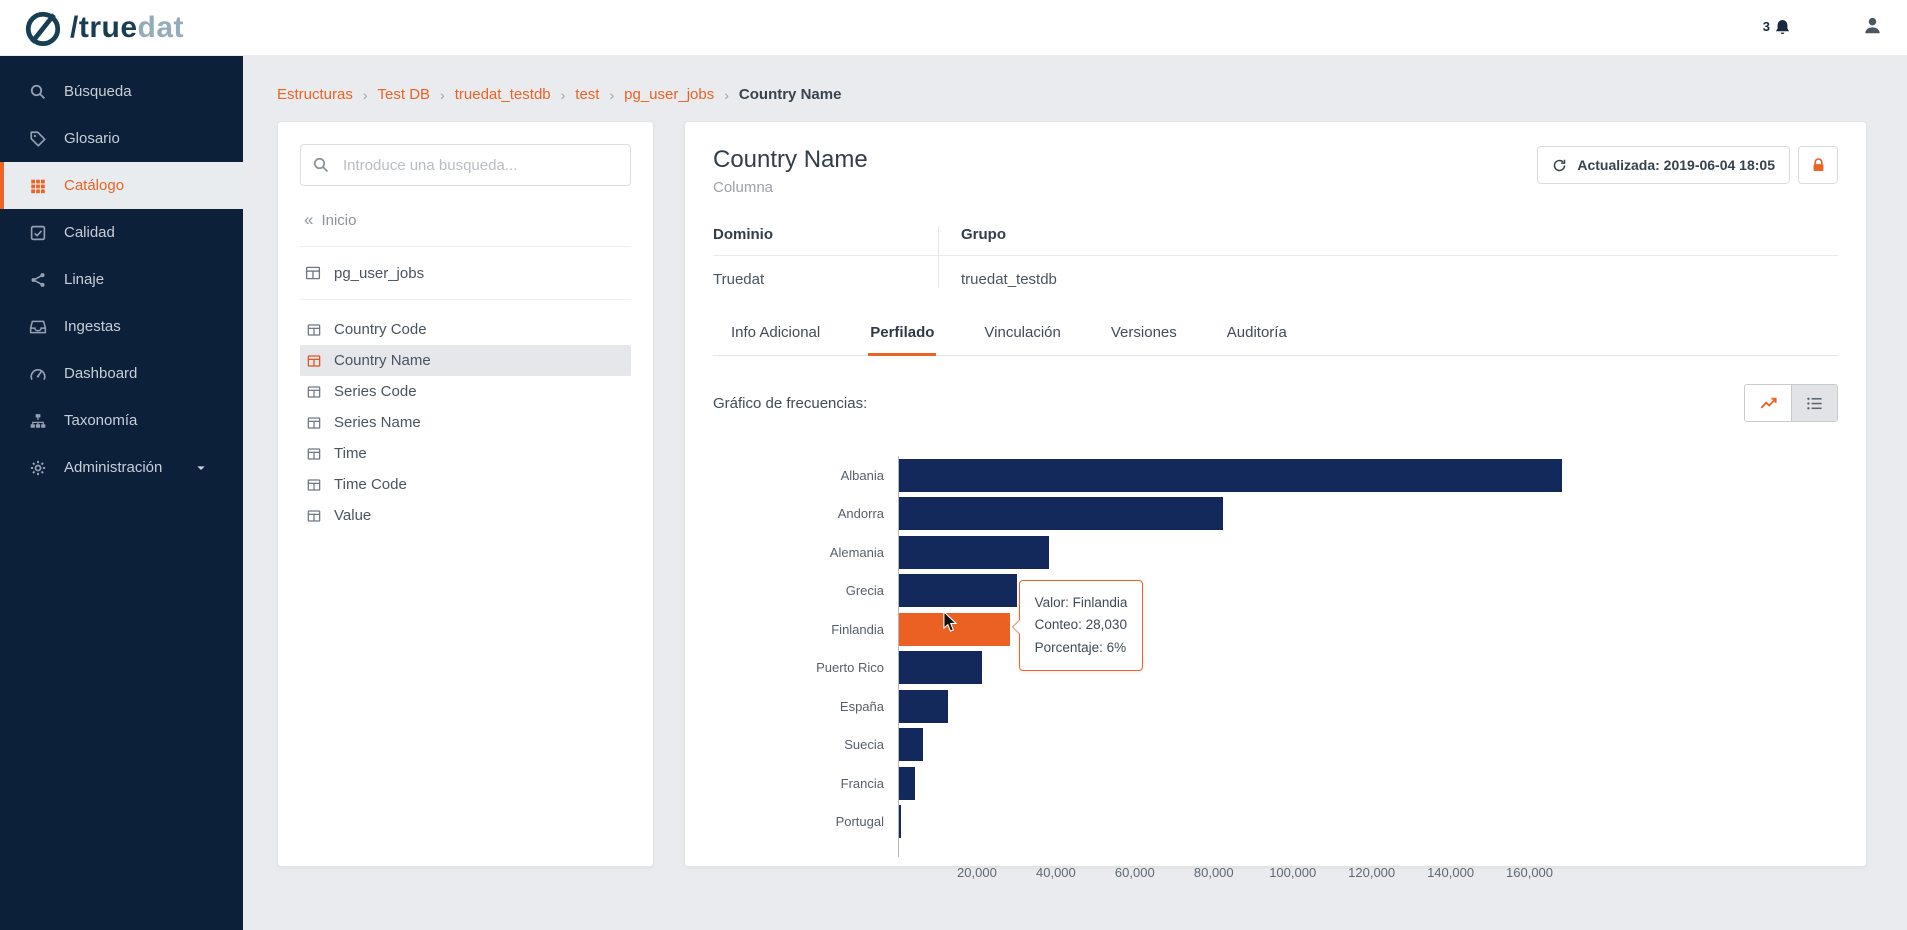 The width and height of the screenshot is (1907, 930). What do you see at coordinates (38, 421) in the screenshot?
I see `sitemap-icon` at bounding box center [38, 421].